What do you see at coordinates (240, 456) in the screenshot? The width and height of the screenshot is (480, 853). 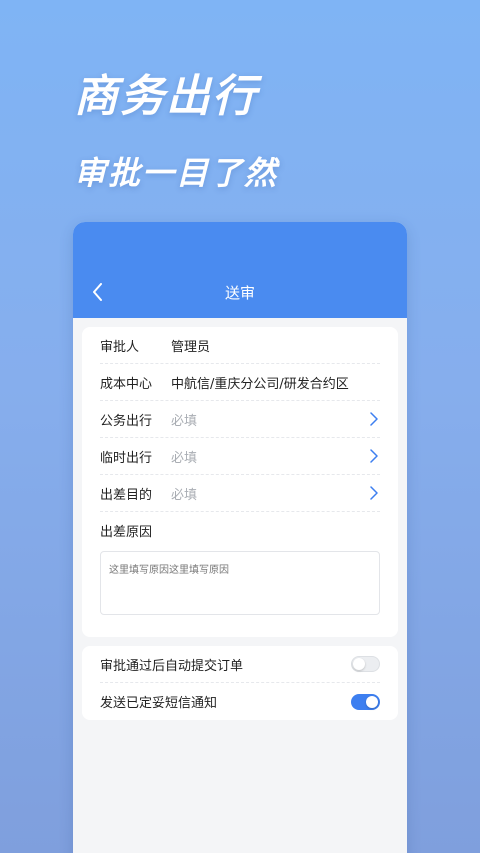 I see `temporary-trip-row: 临时出行 必填` at bounding box center [240, 456].